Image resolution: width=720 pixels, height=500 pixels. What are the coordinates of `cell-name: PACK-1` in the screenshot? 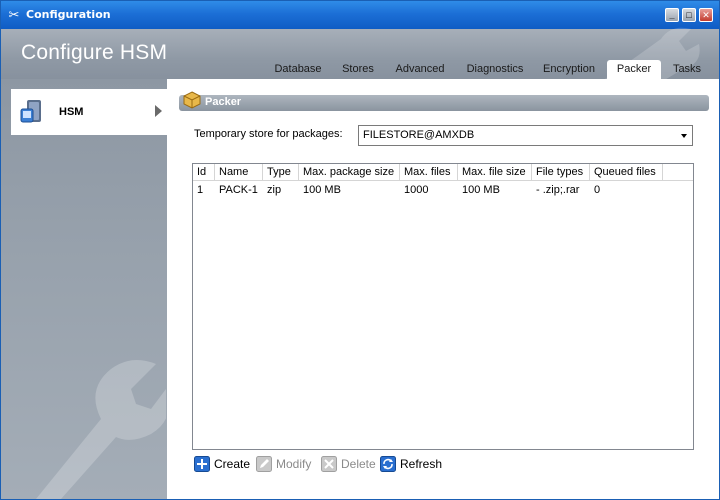 It's located at (238, 190).